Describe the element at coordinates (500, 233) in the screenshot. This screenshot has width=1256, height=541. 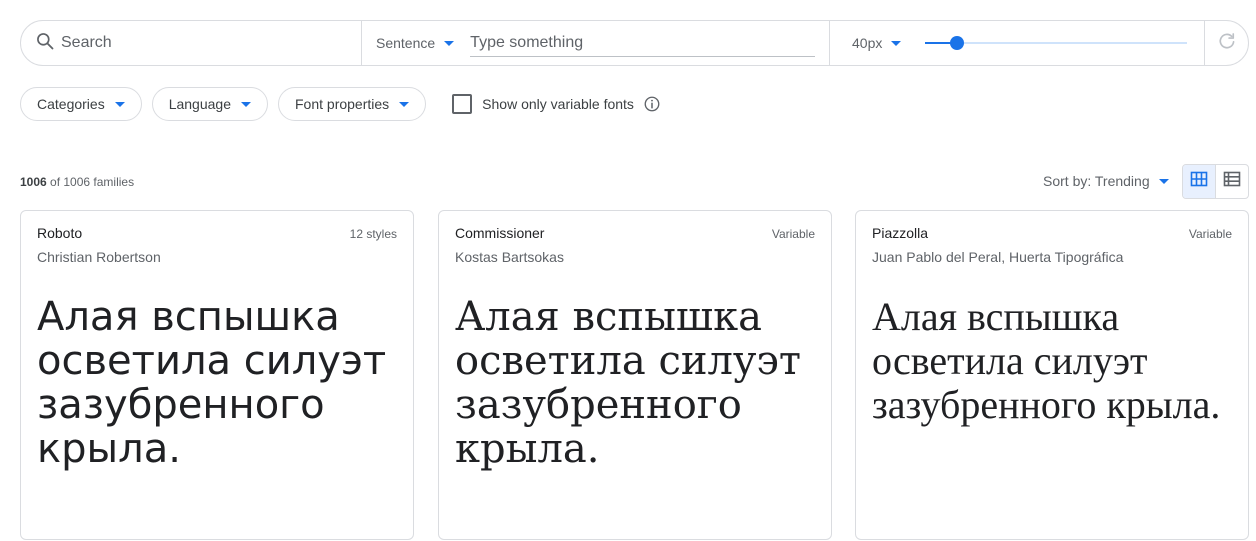
I see `font-name: Commissioner` at that location.